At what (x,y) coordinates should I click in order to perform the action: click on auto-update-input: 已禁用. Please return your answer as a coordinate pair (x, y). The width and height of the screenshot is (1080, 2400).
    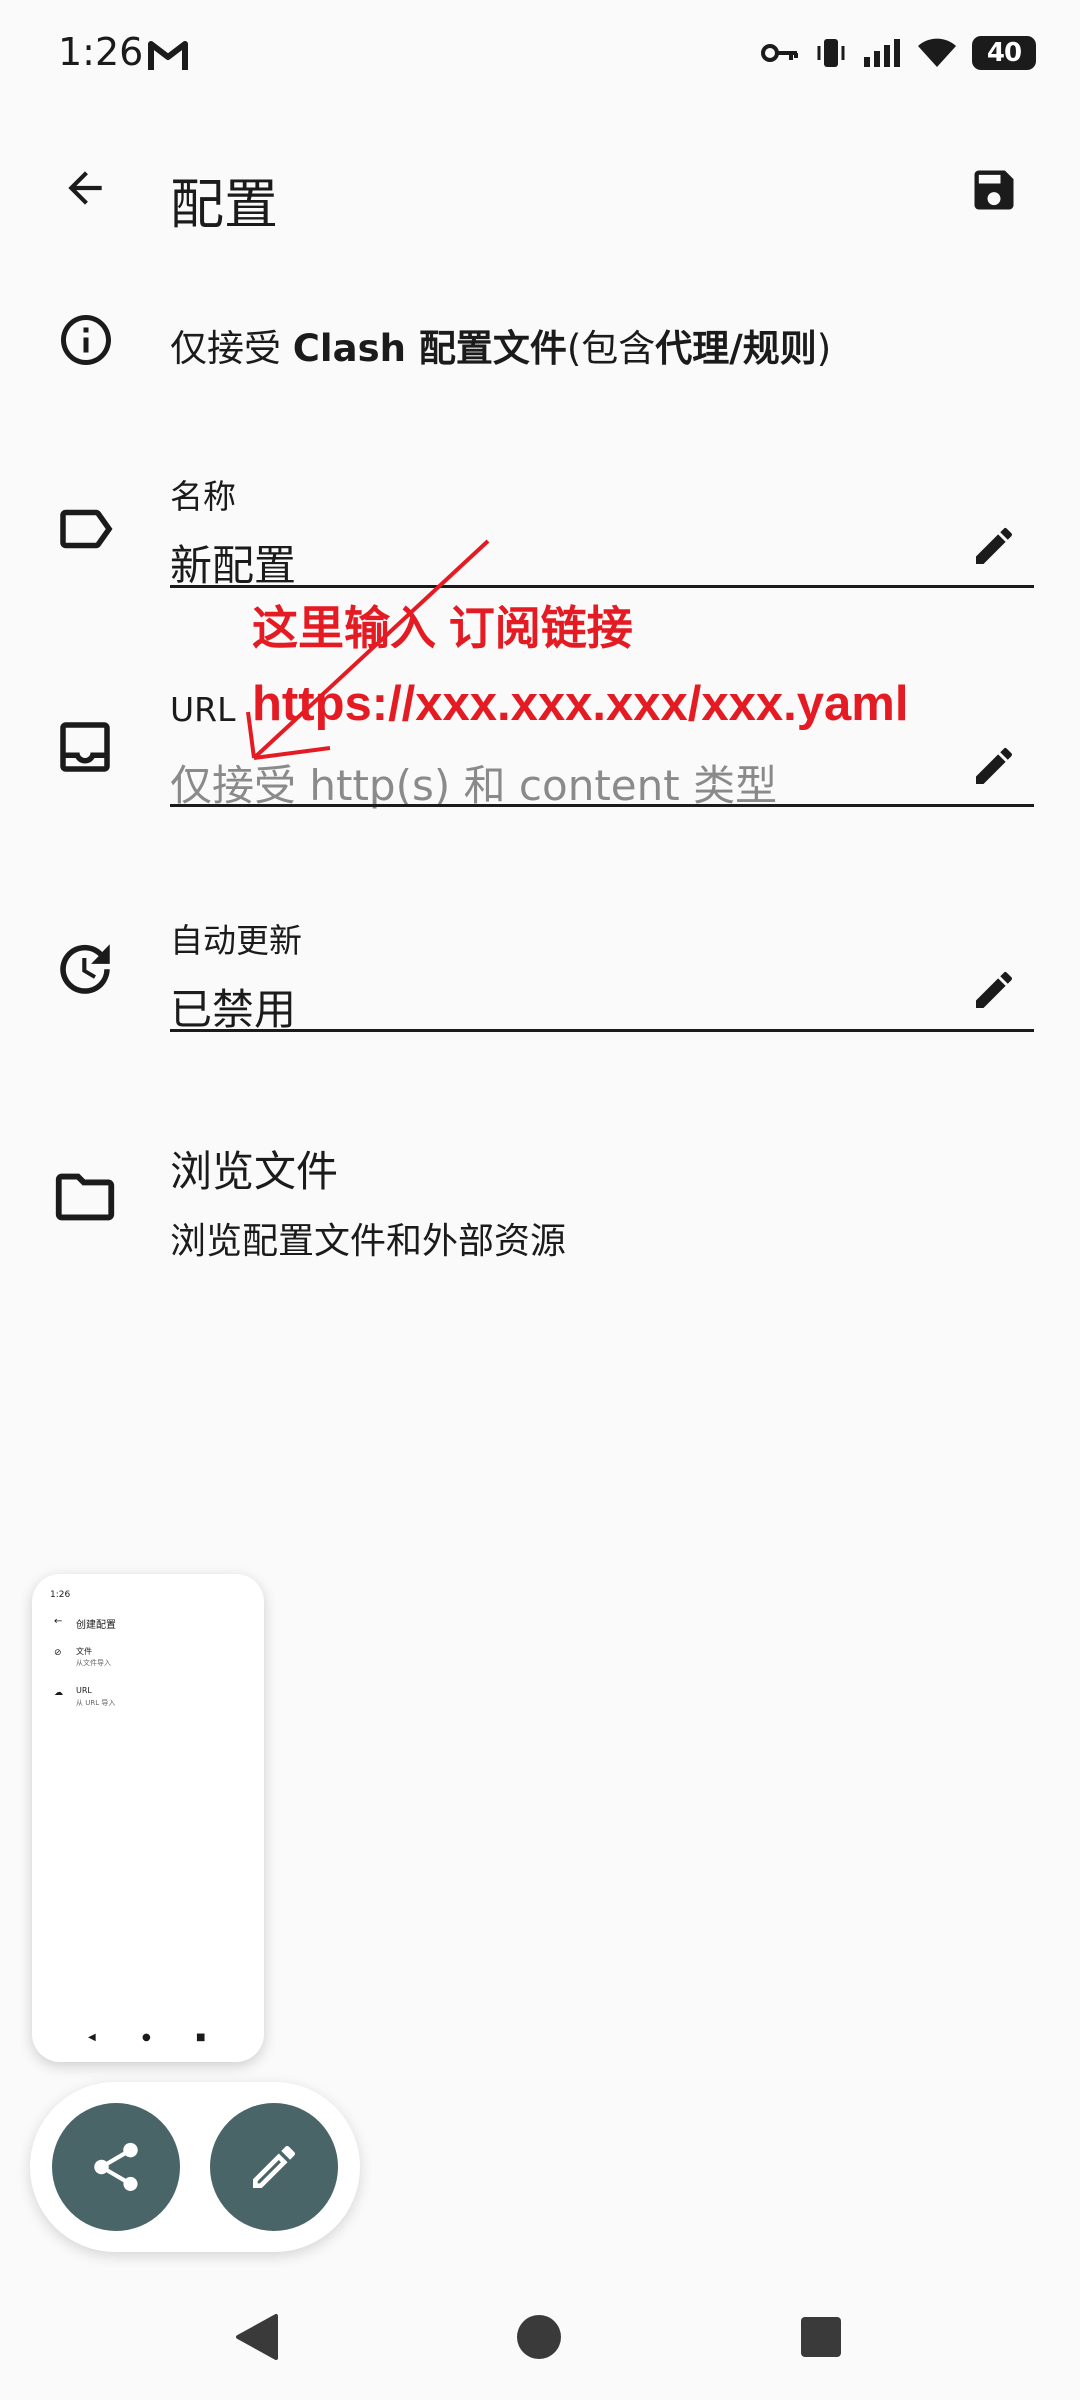
    Looking at the image, I should click on (233, 1006).